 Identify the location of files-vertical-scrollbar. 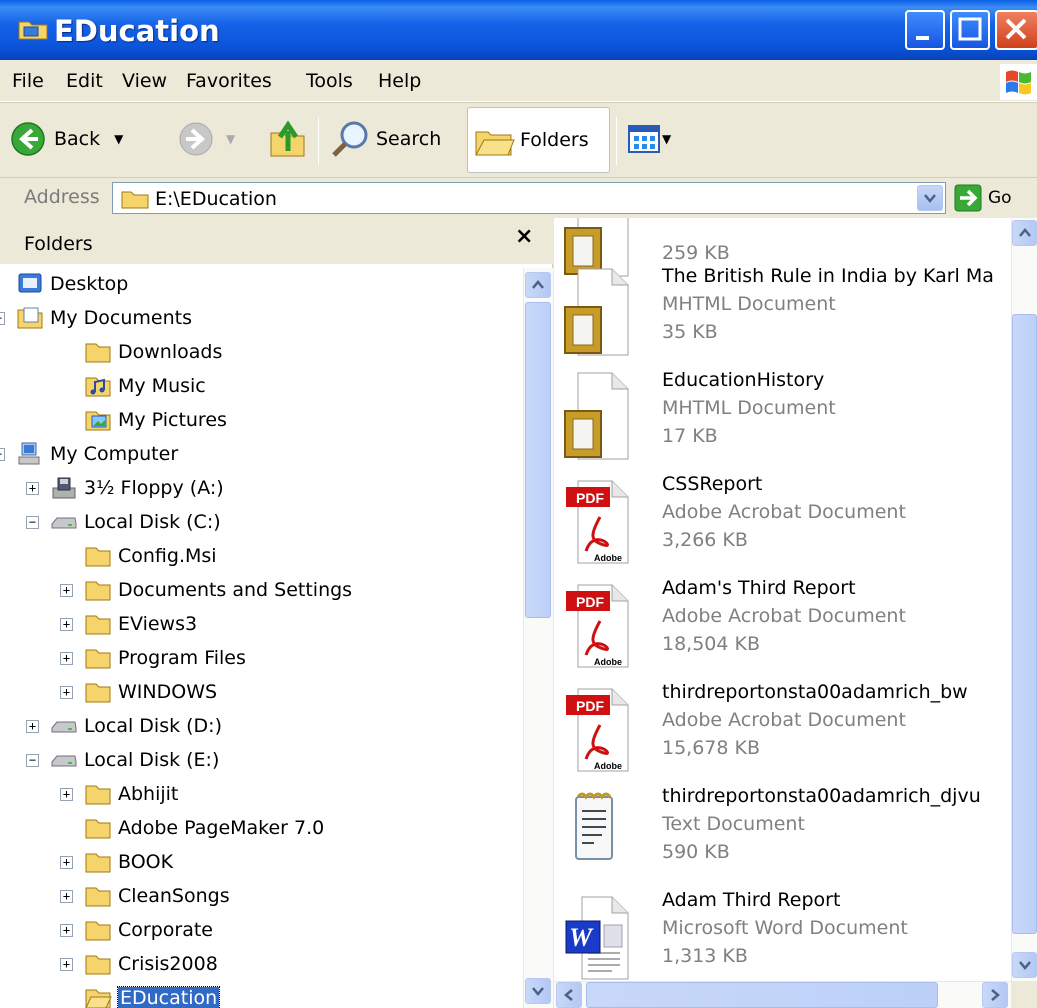
(1024, 599).